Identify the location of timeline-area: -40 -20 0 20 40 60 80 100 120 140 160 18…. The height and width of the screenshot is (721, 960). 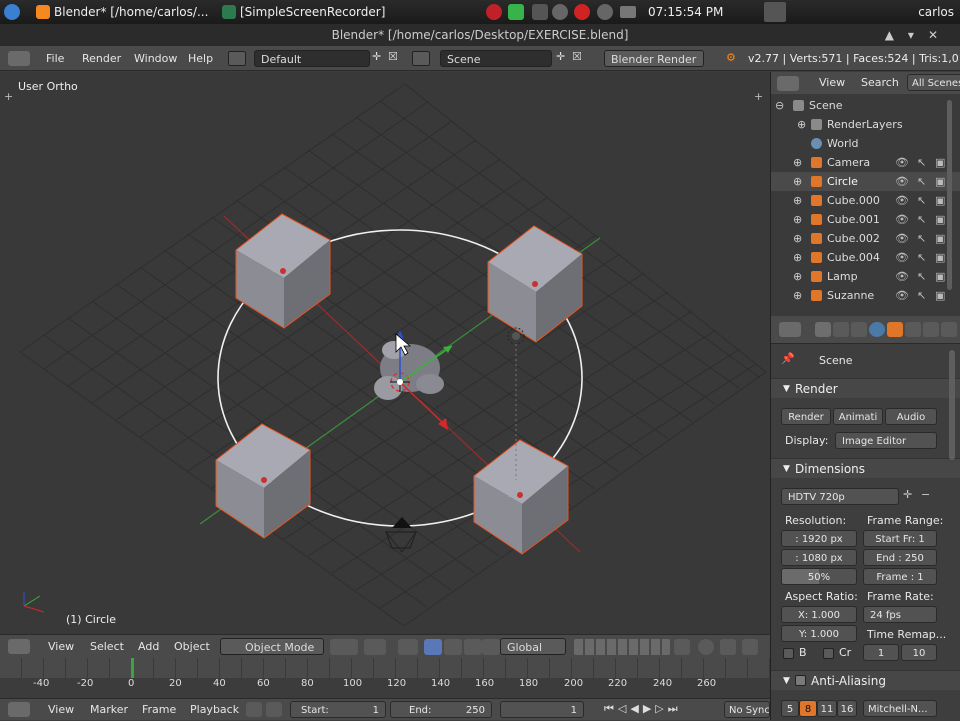
(385, 678).